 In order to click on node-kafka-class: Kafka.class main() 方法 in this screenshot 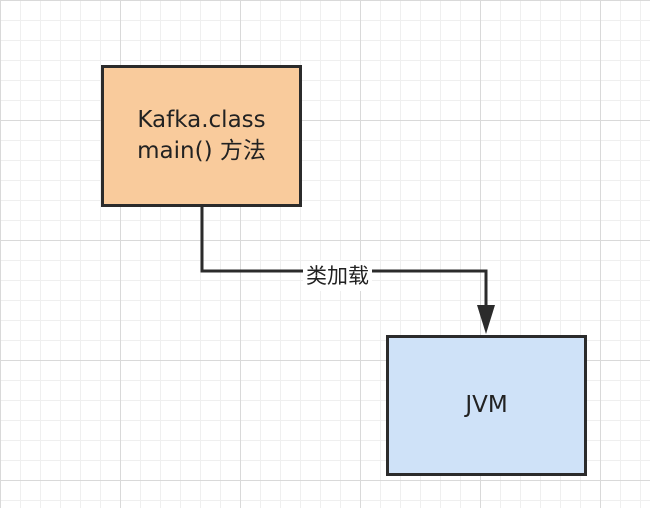, I will do `click(201, 136)`.